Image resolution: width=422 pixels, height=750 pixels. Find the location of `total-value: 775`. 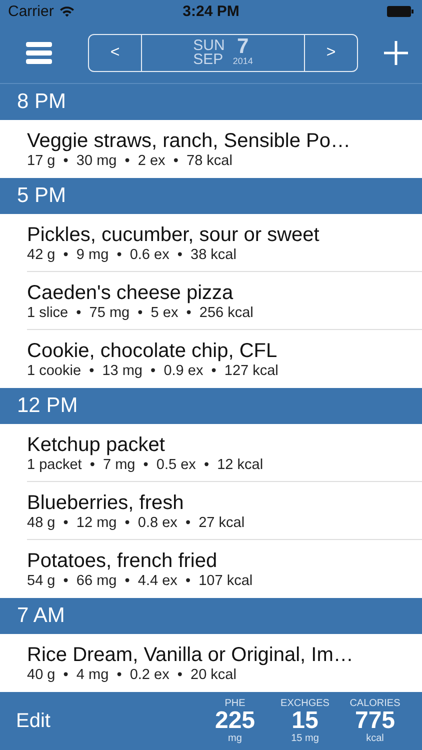

total-value: 775 is located at coordinates (375, 721).